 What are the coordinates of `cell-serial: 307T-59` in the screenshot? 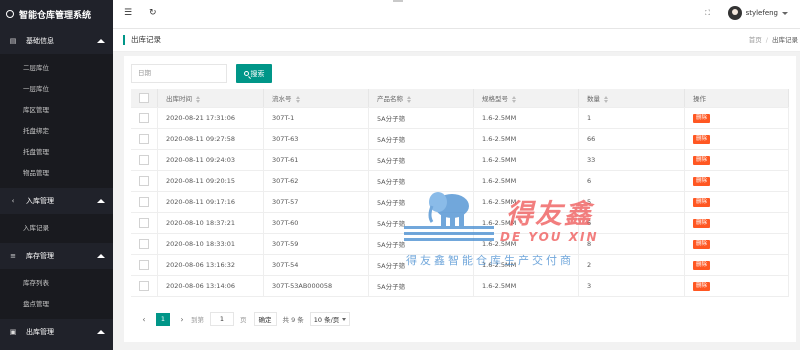 It's located at (316, 244).